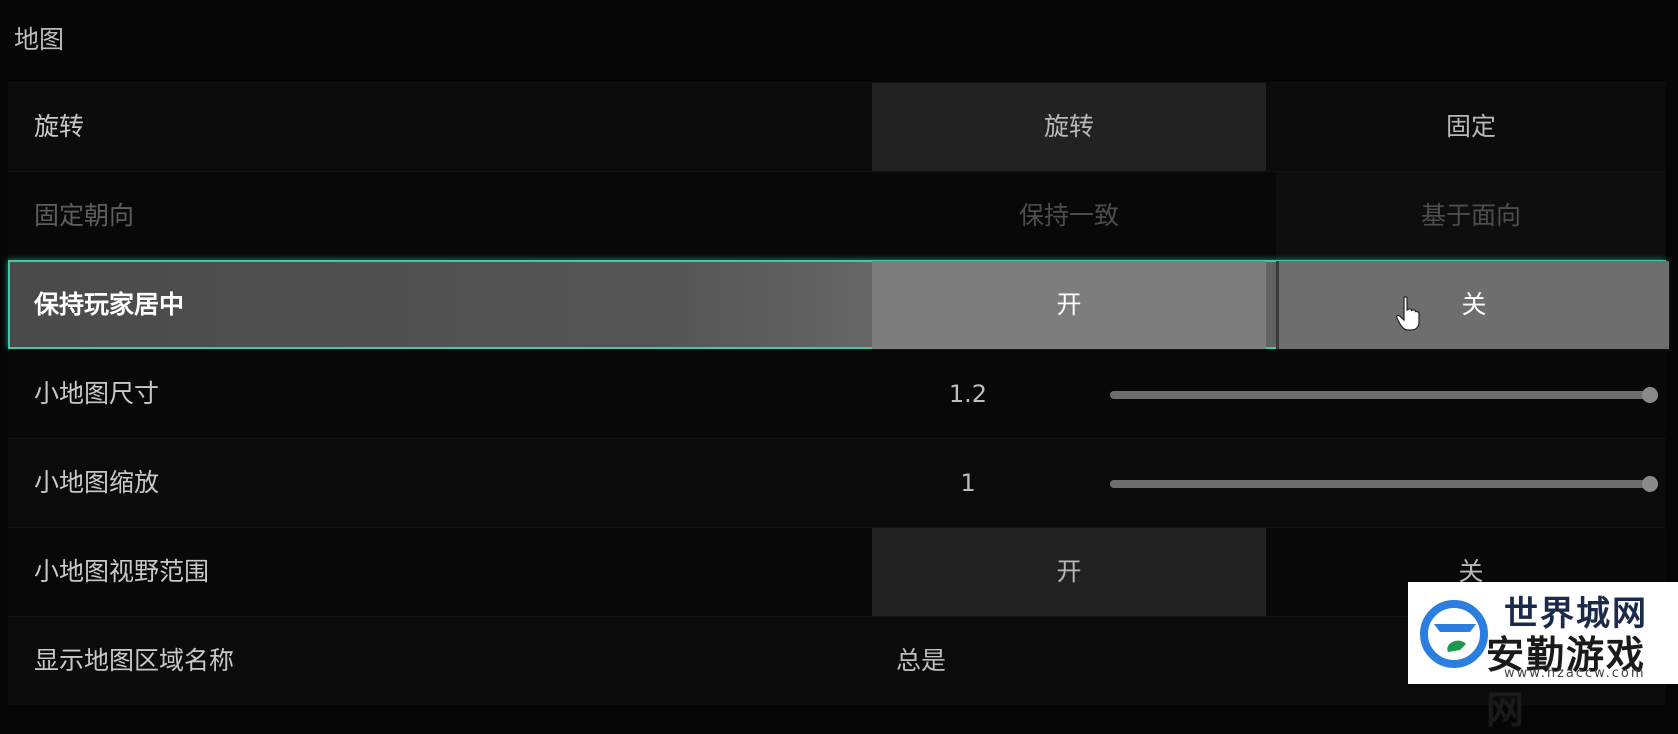  Describe the element at coordinates (1543, 657) in the screenshot. I see `watermark: 世界城网 安勤游戏网 www.hzaccw.com` at that location.